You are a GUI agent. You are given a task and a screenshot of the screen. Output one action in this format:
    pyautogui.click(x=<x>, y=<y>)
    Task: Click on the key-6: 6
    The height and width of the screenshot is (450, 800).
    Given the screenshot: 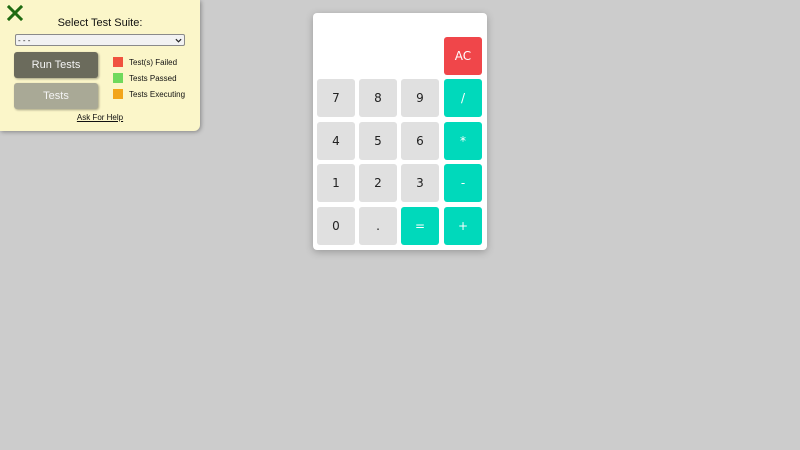 What is the action you would take?
    pyautogui.click(x=420, y=141)
    